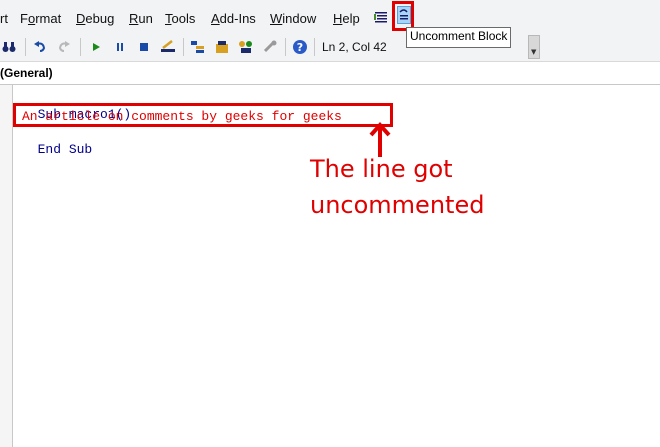  What do you see at coordinates (6, 266) in the screenshot?
I see `code-margin` at bounding box center [6, 266].